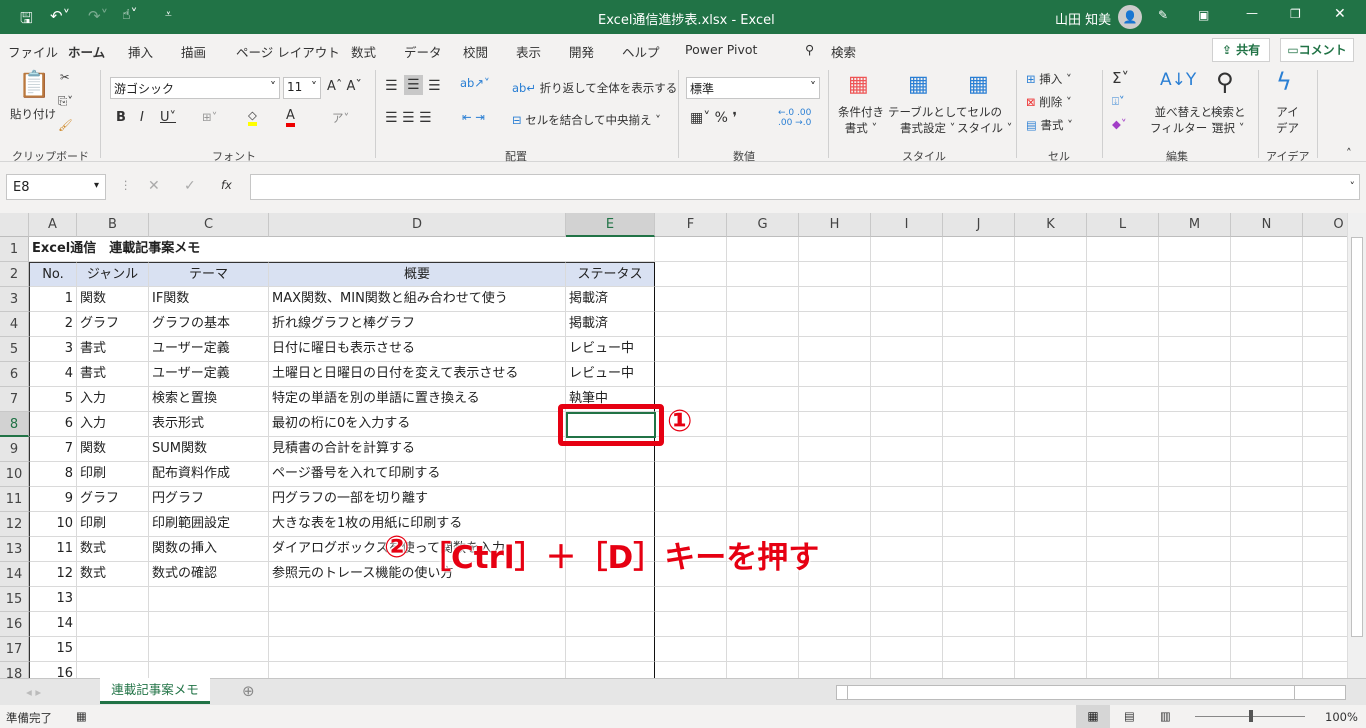 The width and height of the screenshot is (1366, 728). Describe the element at coordinates (475, 83) in the screenshot. I see `orientation-icon: ab↗˅` at that location.